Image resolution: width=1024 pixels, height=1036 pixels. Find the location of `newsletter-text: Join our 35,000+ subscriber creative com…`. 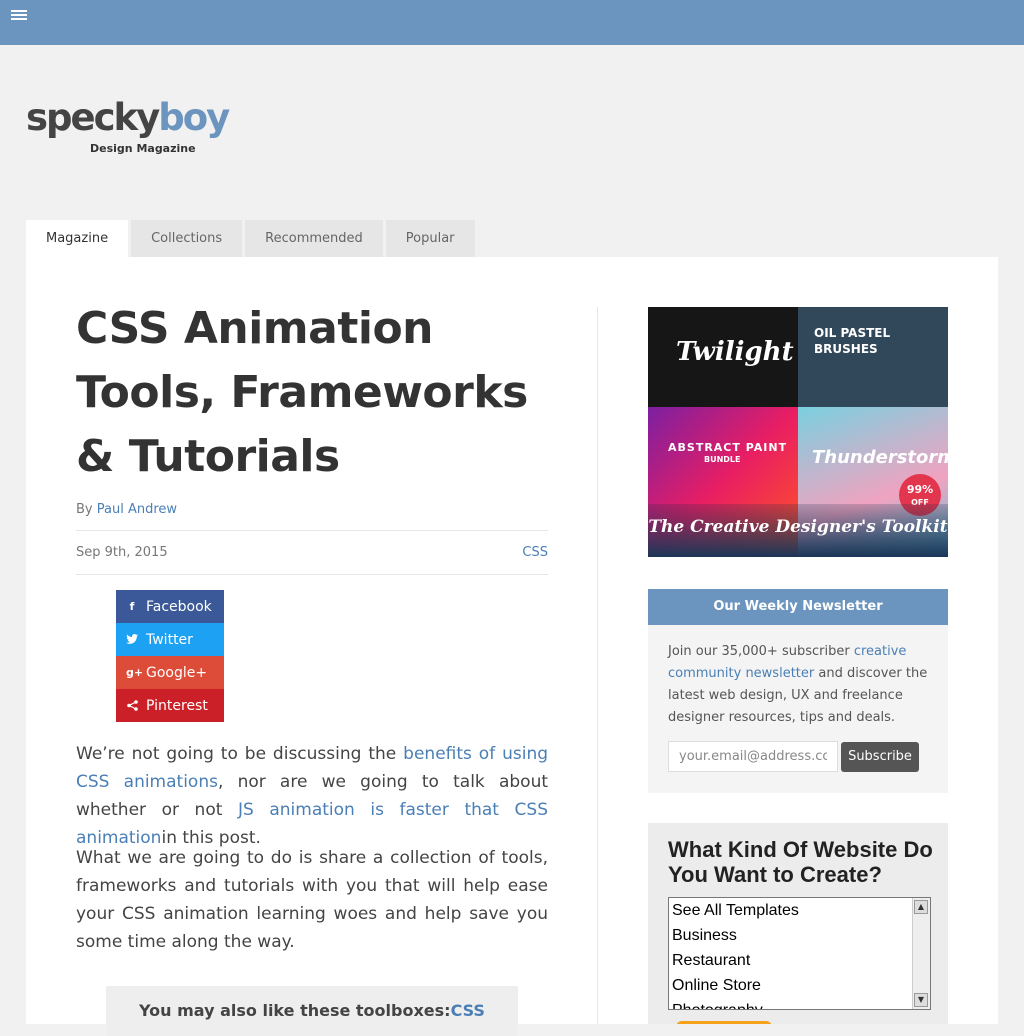

newsletter-text: Join our 35,000+ subscriber creative com… is located at coordinates (798, 684).